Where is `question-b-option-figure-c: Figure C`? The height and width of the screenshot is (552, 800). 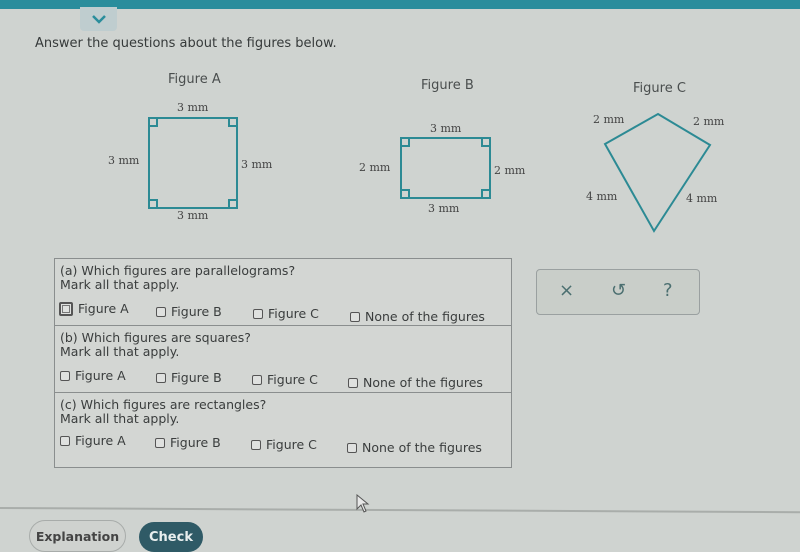 question-b-option-figure-c: Figure C is located at coordinates (285, 379).